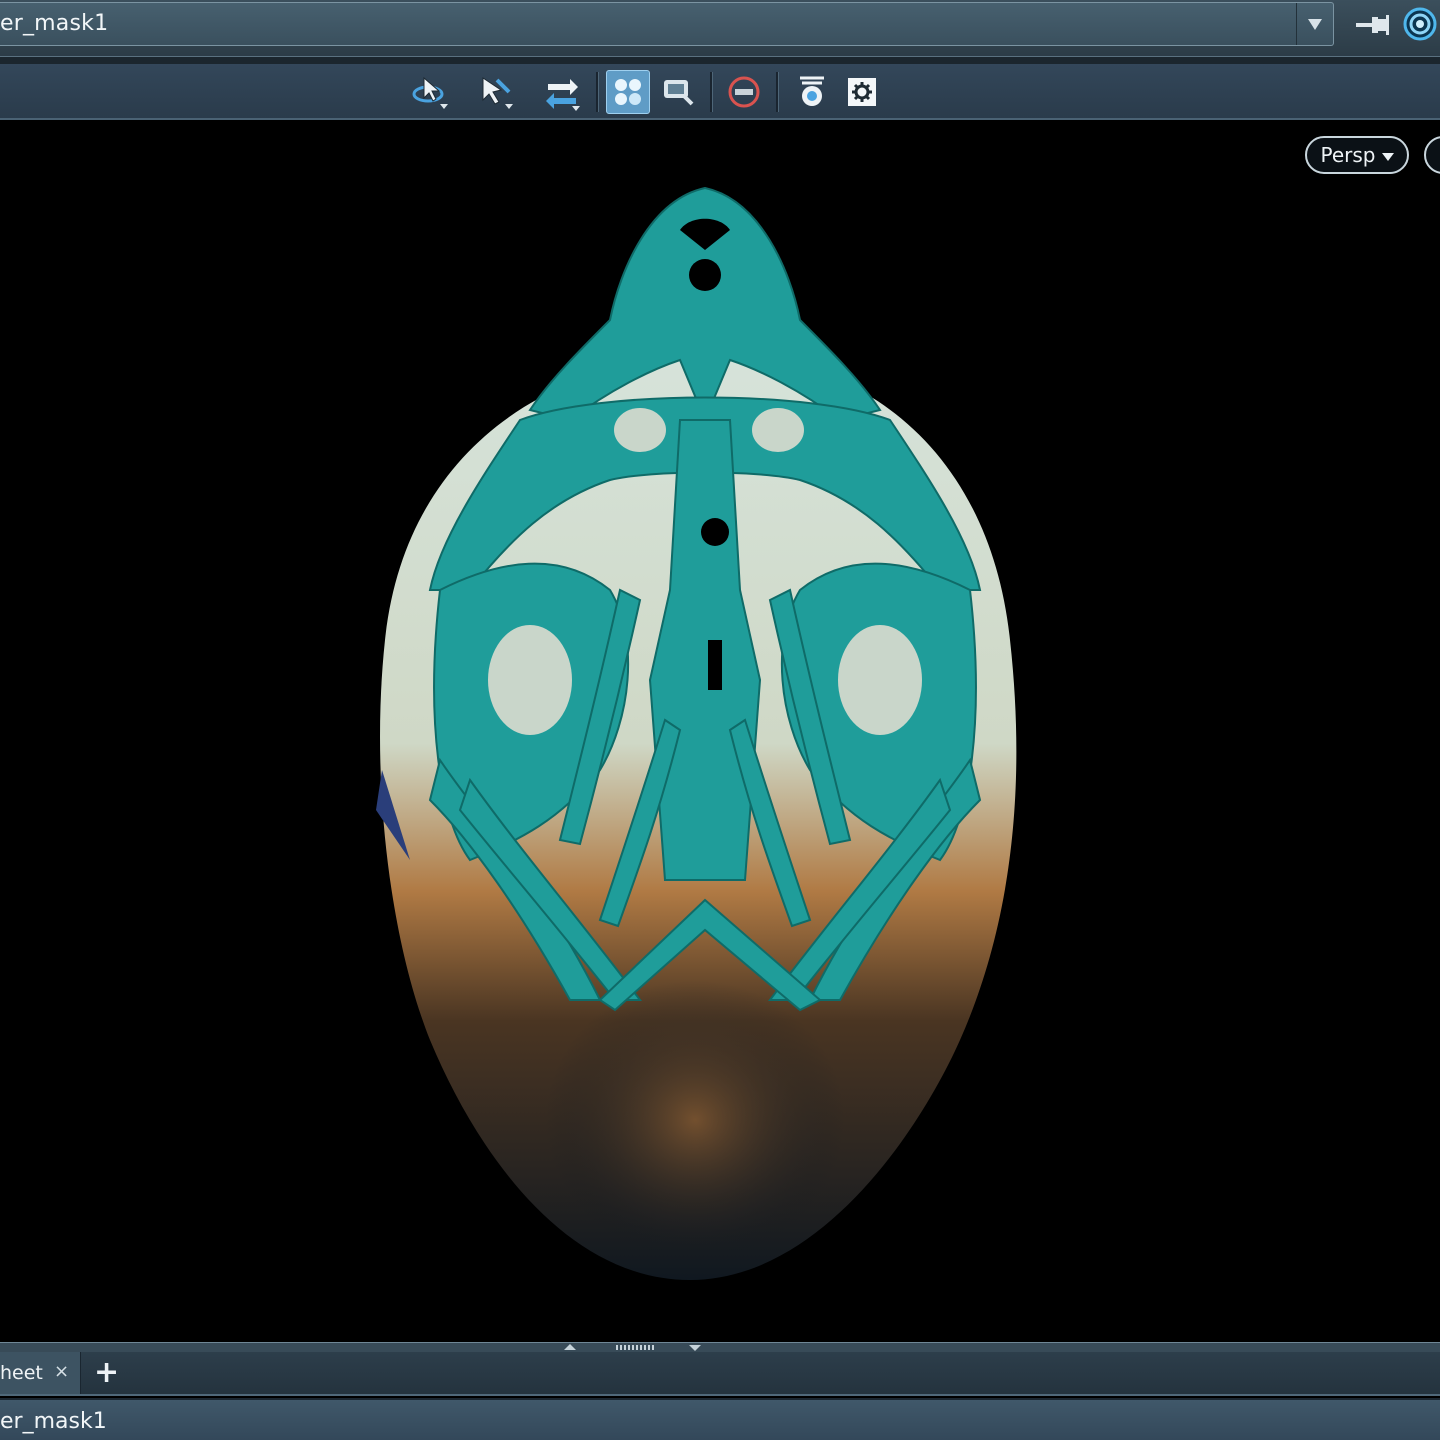 The height and width of the screenshot is (1440, 1440). I want to click on close-icon: ×, so click(61, 1371).